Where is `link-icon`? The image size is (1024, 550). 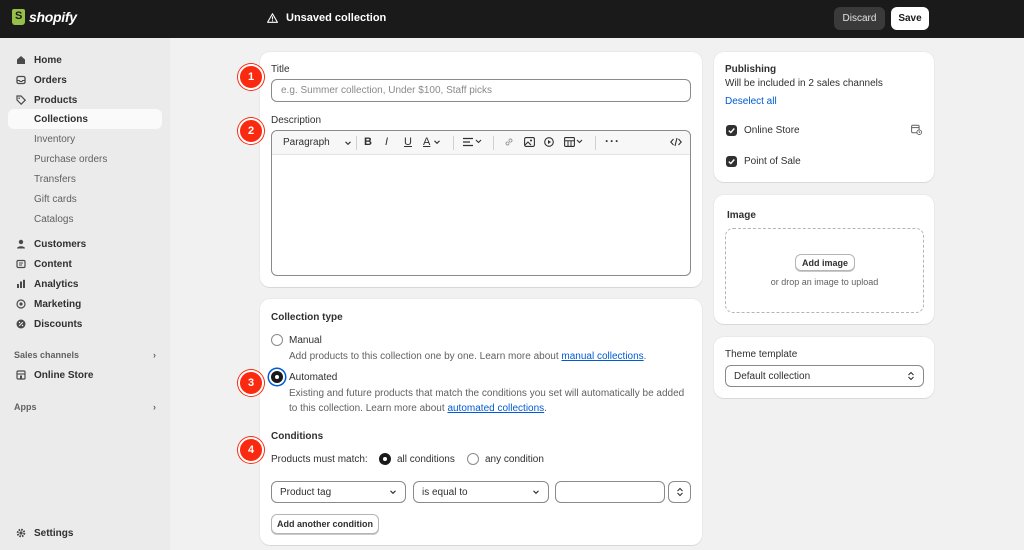
link-icon is located at coordinates (509, 142).